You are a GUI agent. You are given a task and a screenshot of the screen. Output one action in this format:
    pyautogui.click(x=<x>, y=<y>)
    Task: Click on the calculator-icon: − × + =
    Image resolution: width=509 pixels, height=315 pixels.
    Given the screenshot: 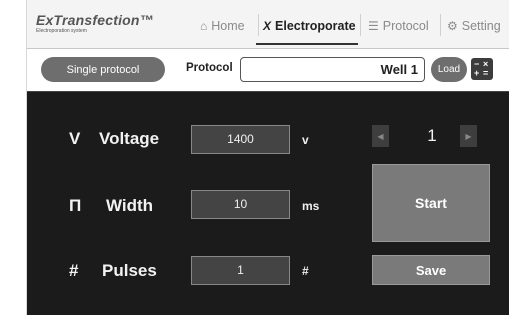 What is the action you would take?
    pyautogui.click(x=482, y=69)
    